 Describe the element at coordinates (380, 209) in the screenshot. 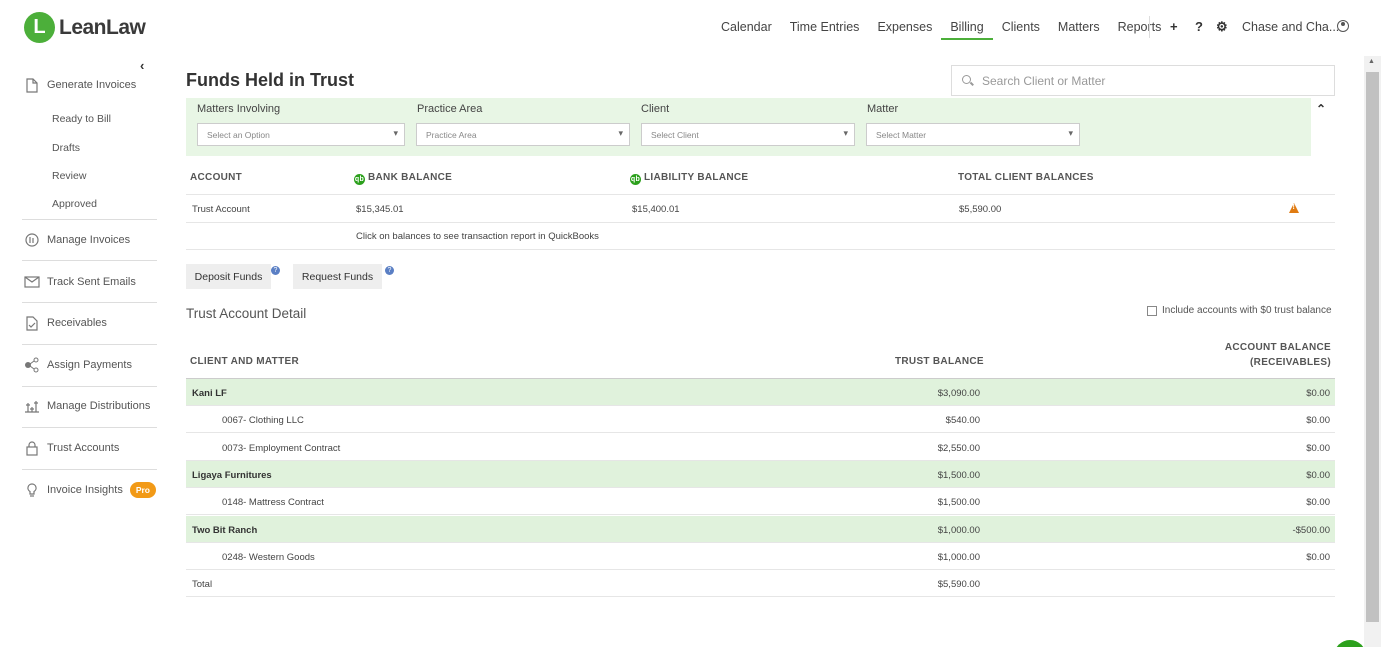

I see `bank-balance-value: $15,345.01` at that location.